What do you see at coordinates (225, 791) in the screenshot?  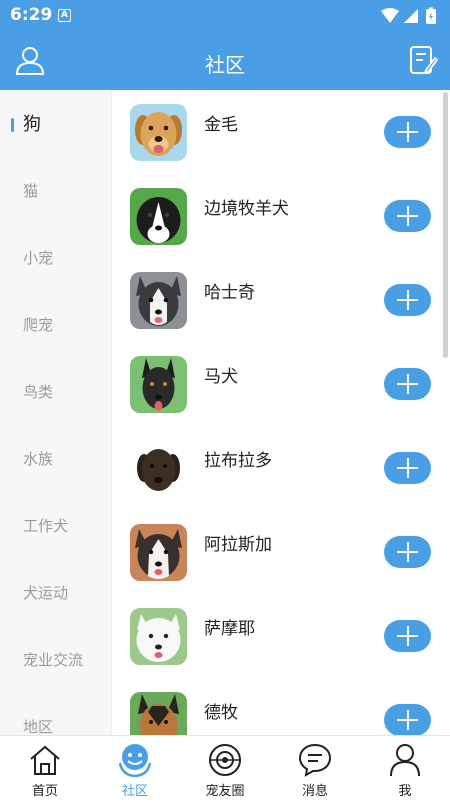 I see `tab-label: 宠友圈` at bounding box center [225, 791].